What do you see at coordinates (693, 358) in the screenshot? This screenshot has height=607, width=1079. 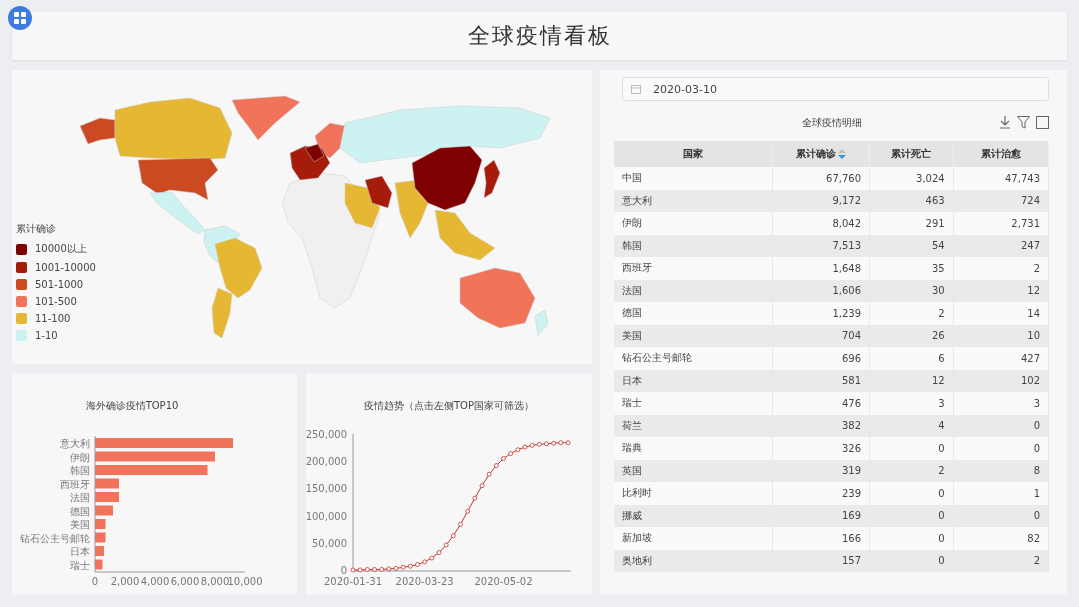 I see `table-cell: 钻石公主号邮轮` at bounding box center [693, 358].